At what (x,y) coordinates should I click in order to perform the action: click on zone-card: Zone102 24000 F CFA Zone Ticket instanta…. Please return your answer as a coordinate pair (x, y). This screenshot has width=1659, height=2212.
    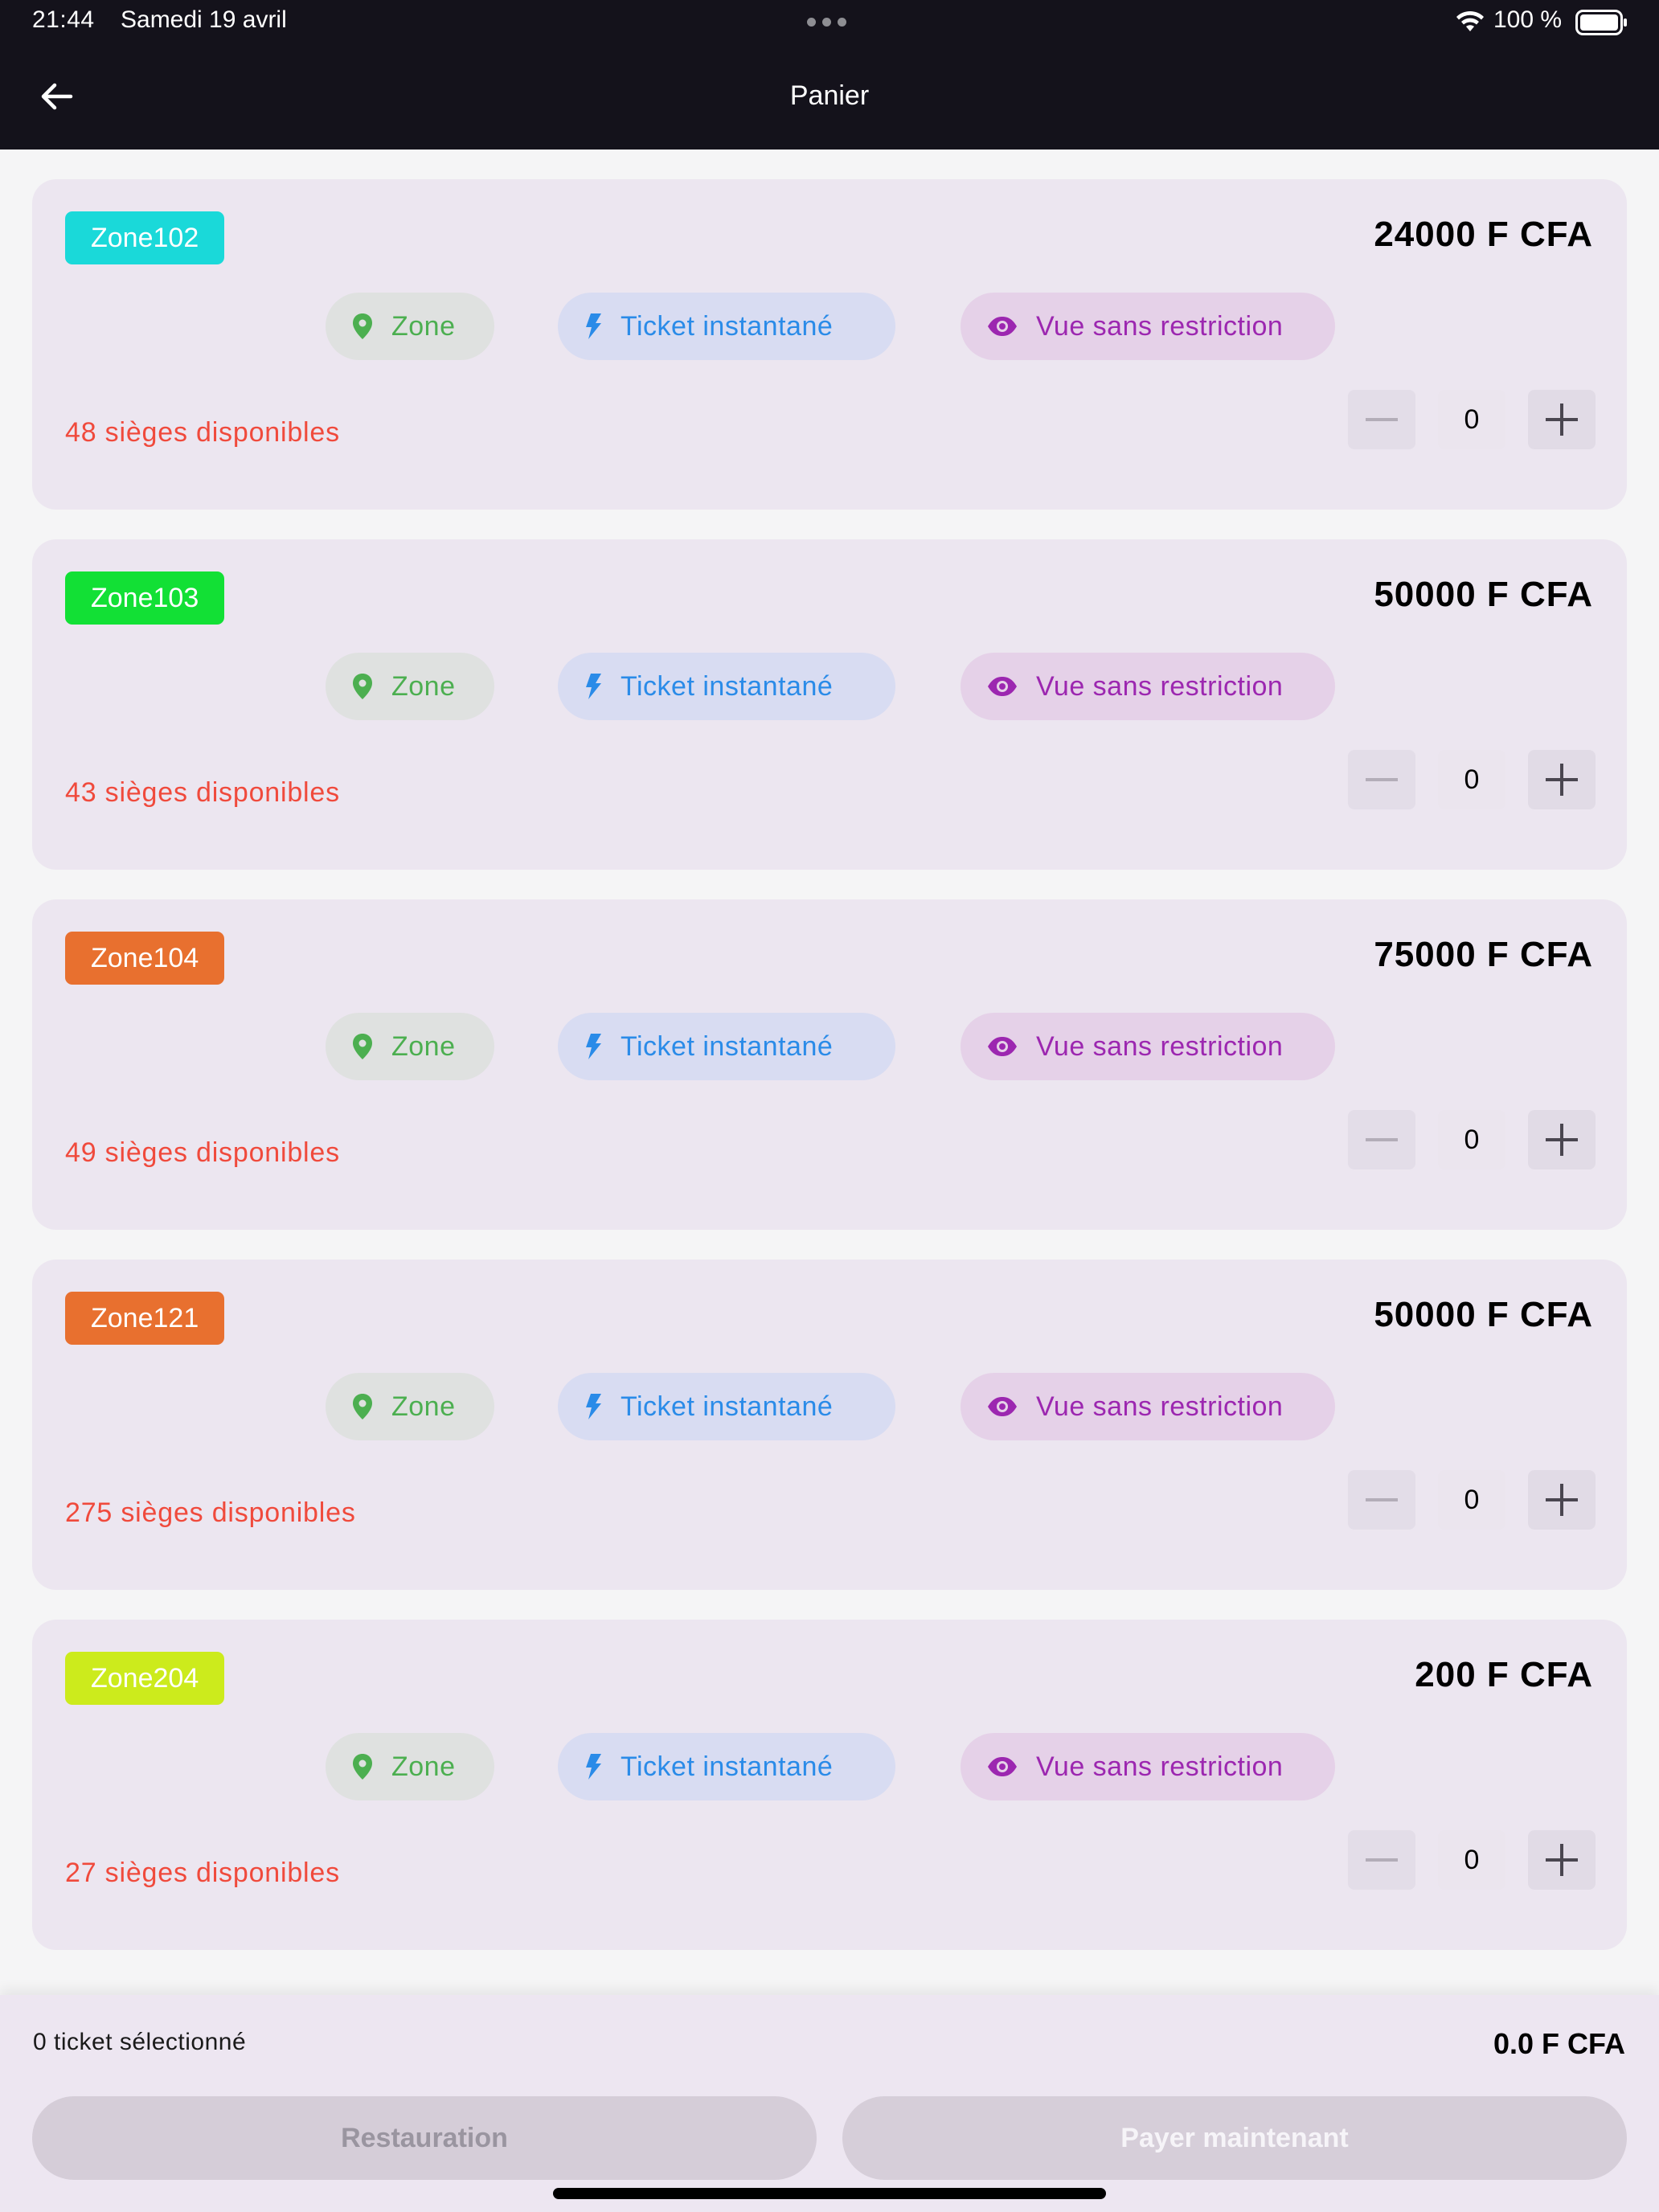
    Looking at the image, I should click on (829, 344).